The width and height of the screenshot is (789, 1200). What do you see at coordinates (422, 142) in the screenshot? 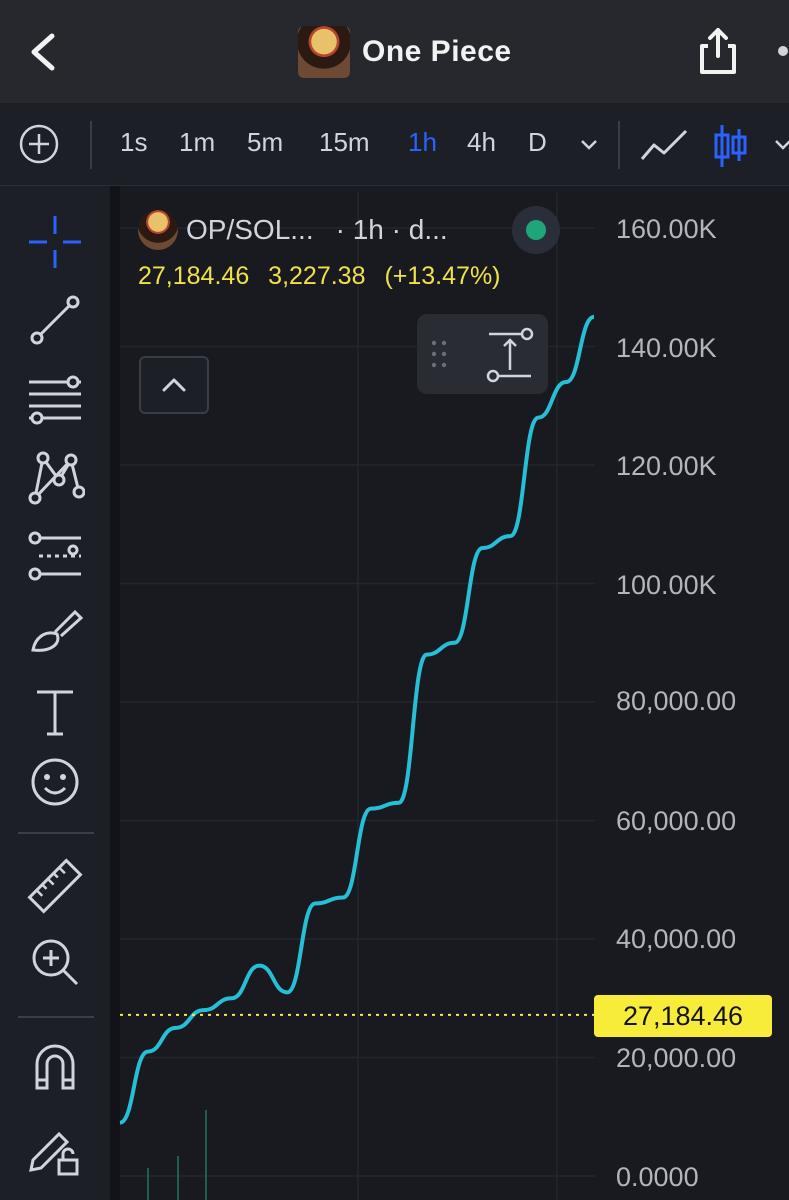
I see `timeframe-1h: 1h` at bounding box center [422, 142].